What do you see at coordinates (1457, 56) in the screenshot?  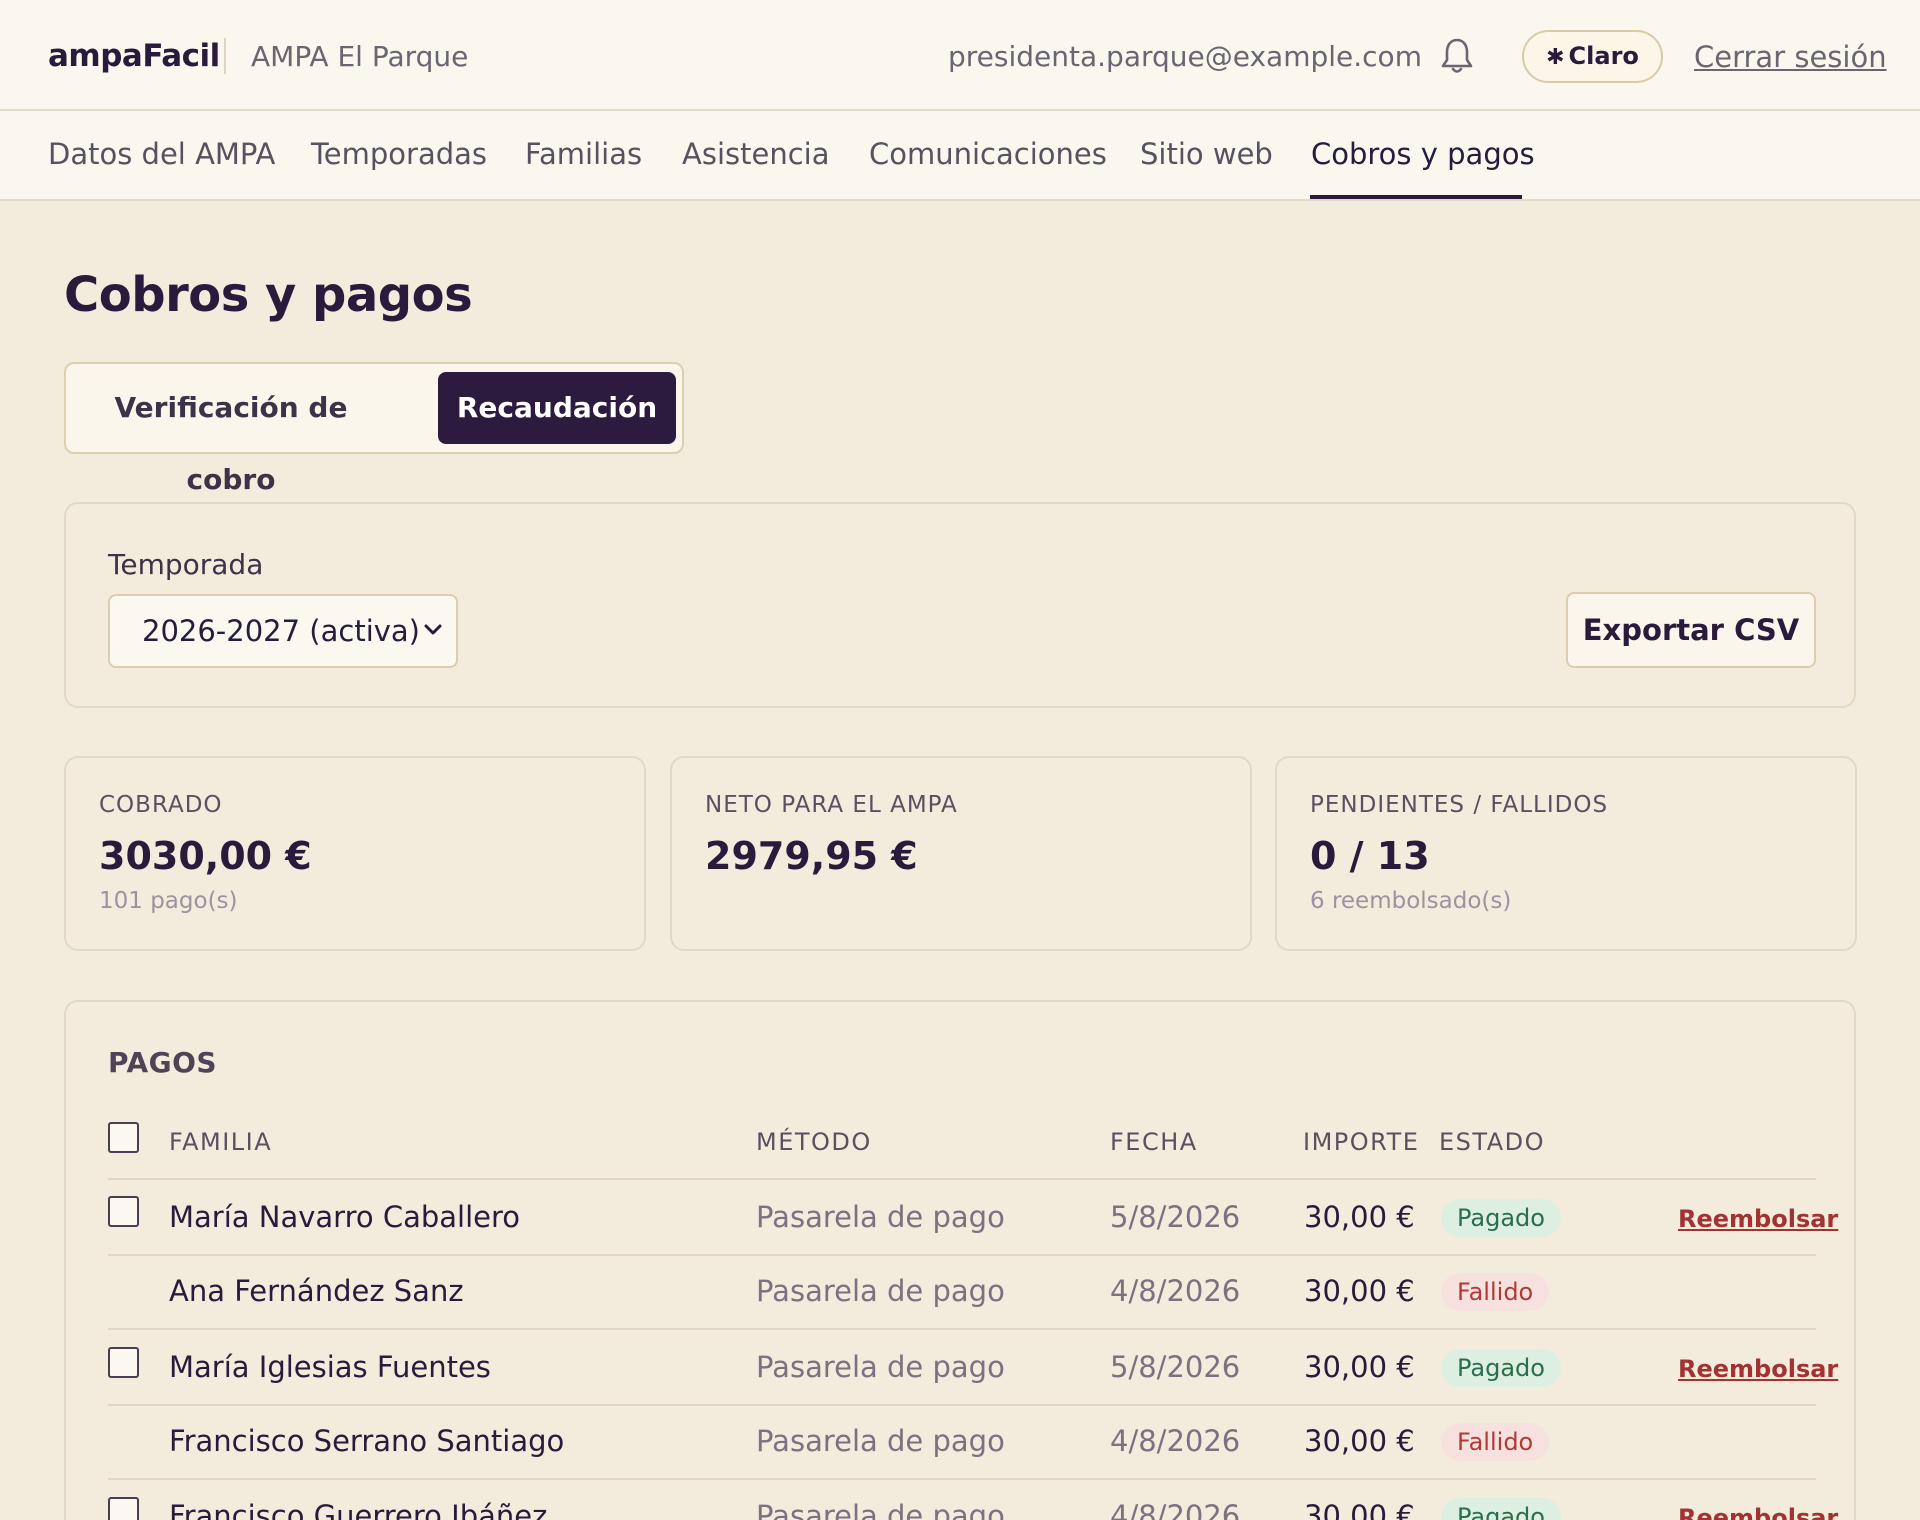 I see `bell-icon` at bounding box center [1457, 56].